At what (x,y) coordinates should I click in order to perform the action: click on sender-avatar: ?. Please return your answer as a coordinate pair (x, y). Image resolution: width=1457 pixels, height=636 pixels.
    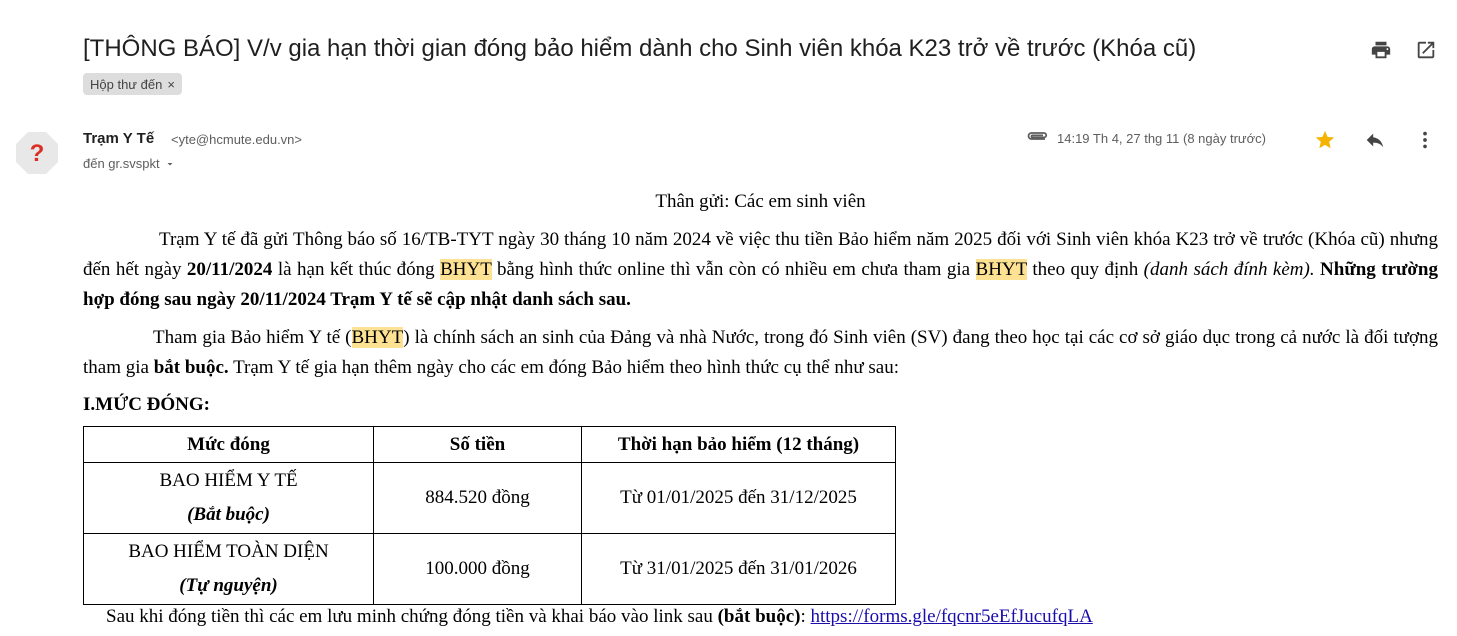
    Looking at the image, I should click on (37, 153).